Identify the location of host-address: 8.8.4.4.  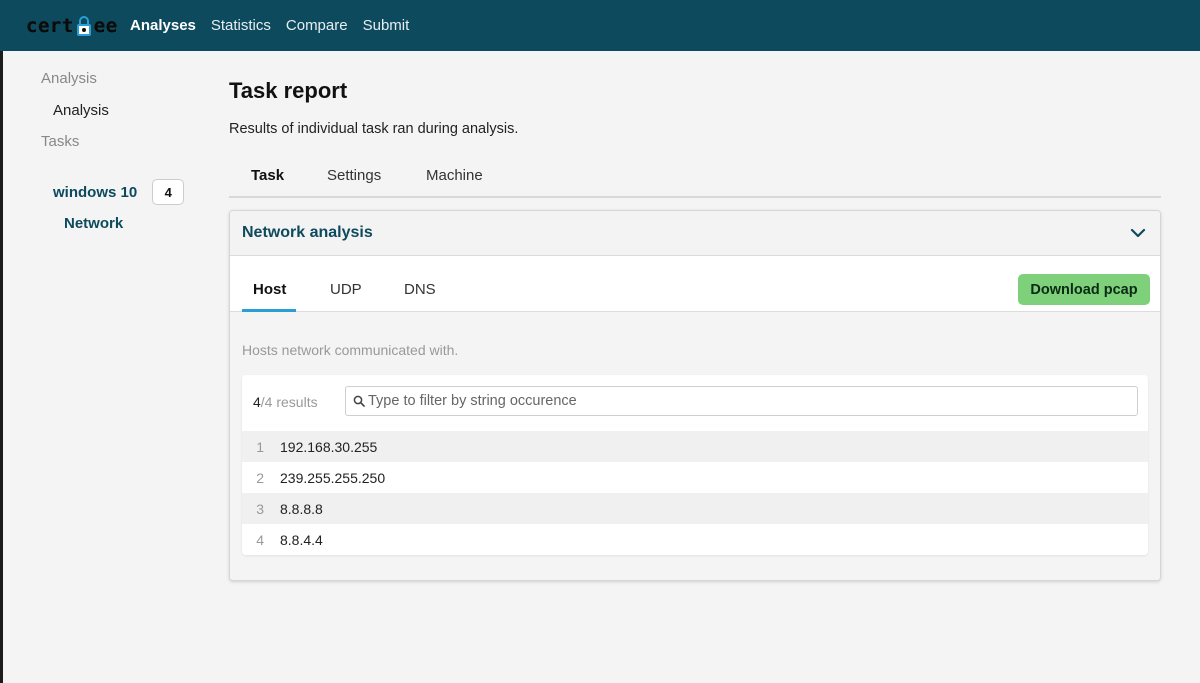
(301, 539).